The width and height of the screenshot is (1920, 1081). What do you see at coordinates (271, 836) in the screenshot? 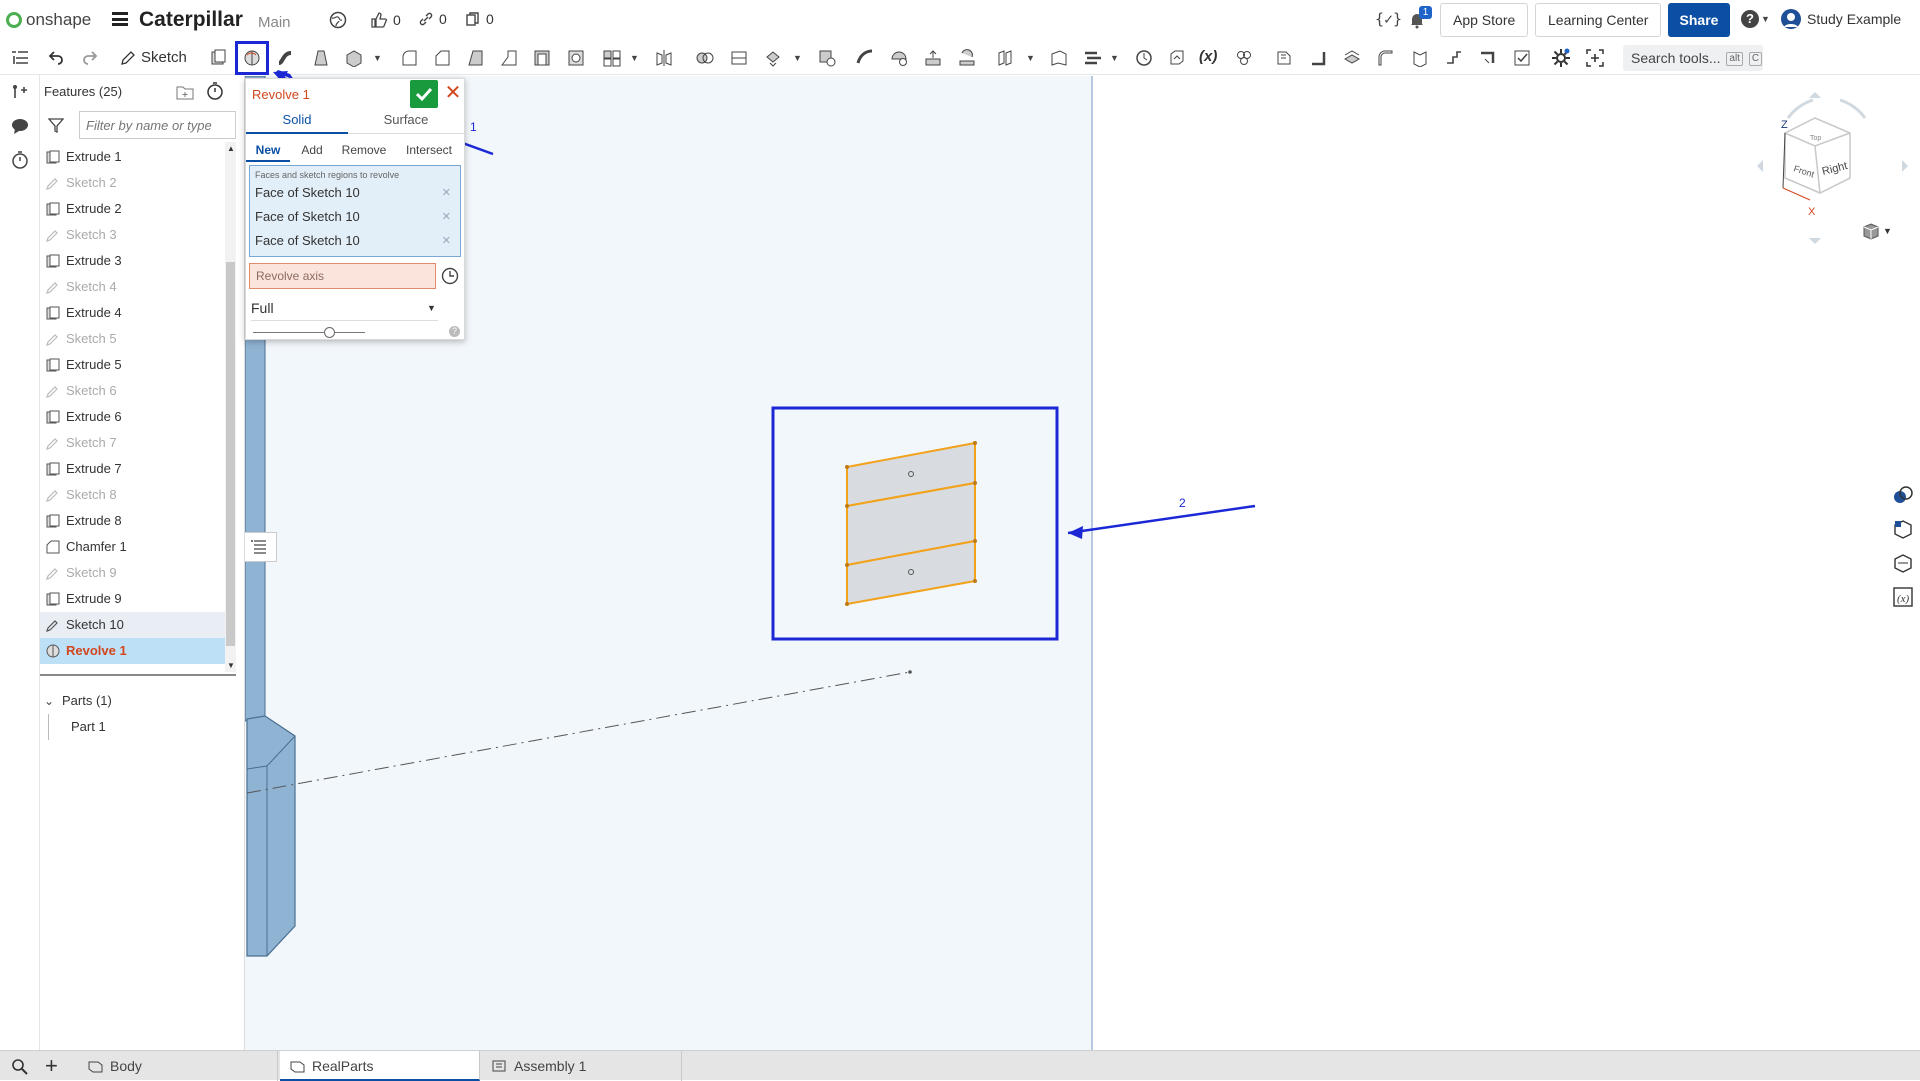
I see `part-body-chamfer` at bounding box center [271, 836].